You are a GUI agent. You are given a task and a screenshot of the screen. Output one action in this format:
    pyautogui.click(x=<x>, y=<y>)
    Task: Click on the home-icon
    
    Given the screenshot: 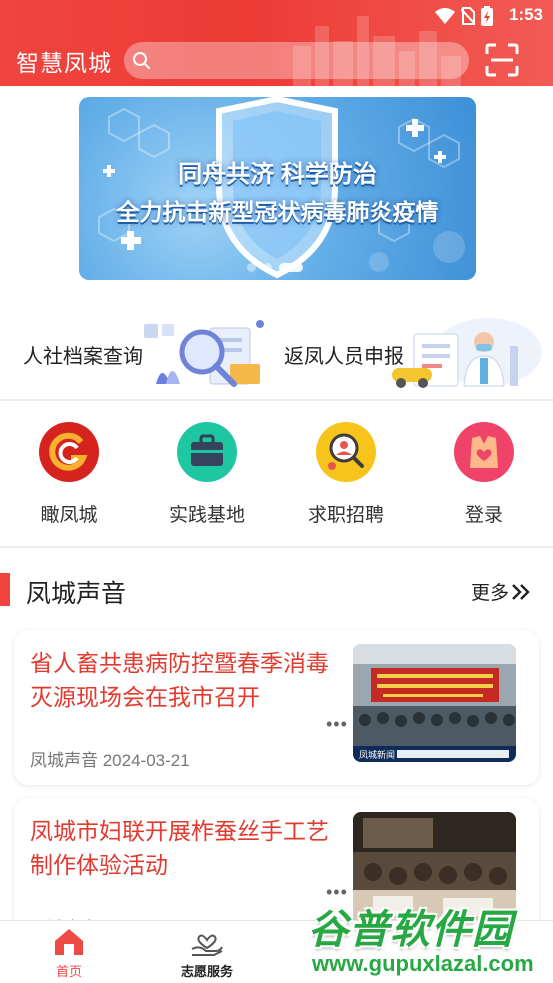 What is the action you would take?
    pyautogui.click(x=69, y=942)
    